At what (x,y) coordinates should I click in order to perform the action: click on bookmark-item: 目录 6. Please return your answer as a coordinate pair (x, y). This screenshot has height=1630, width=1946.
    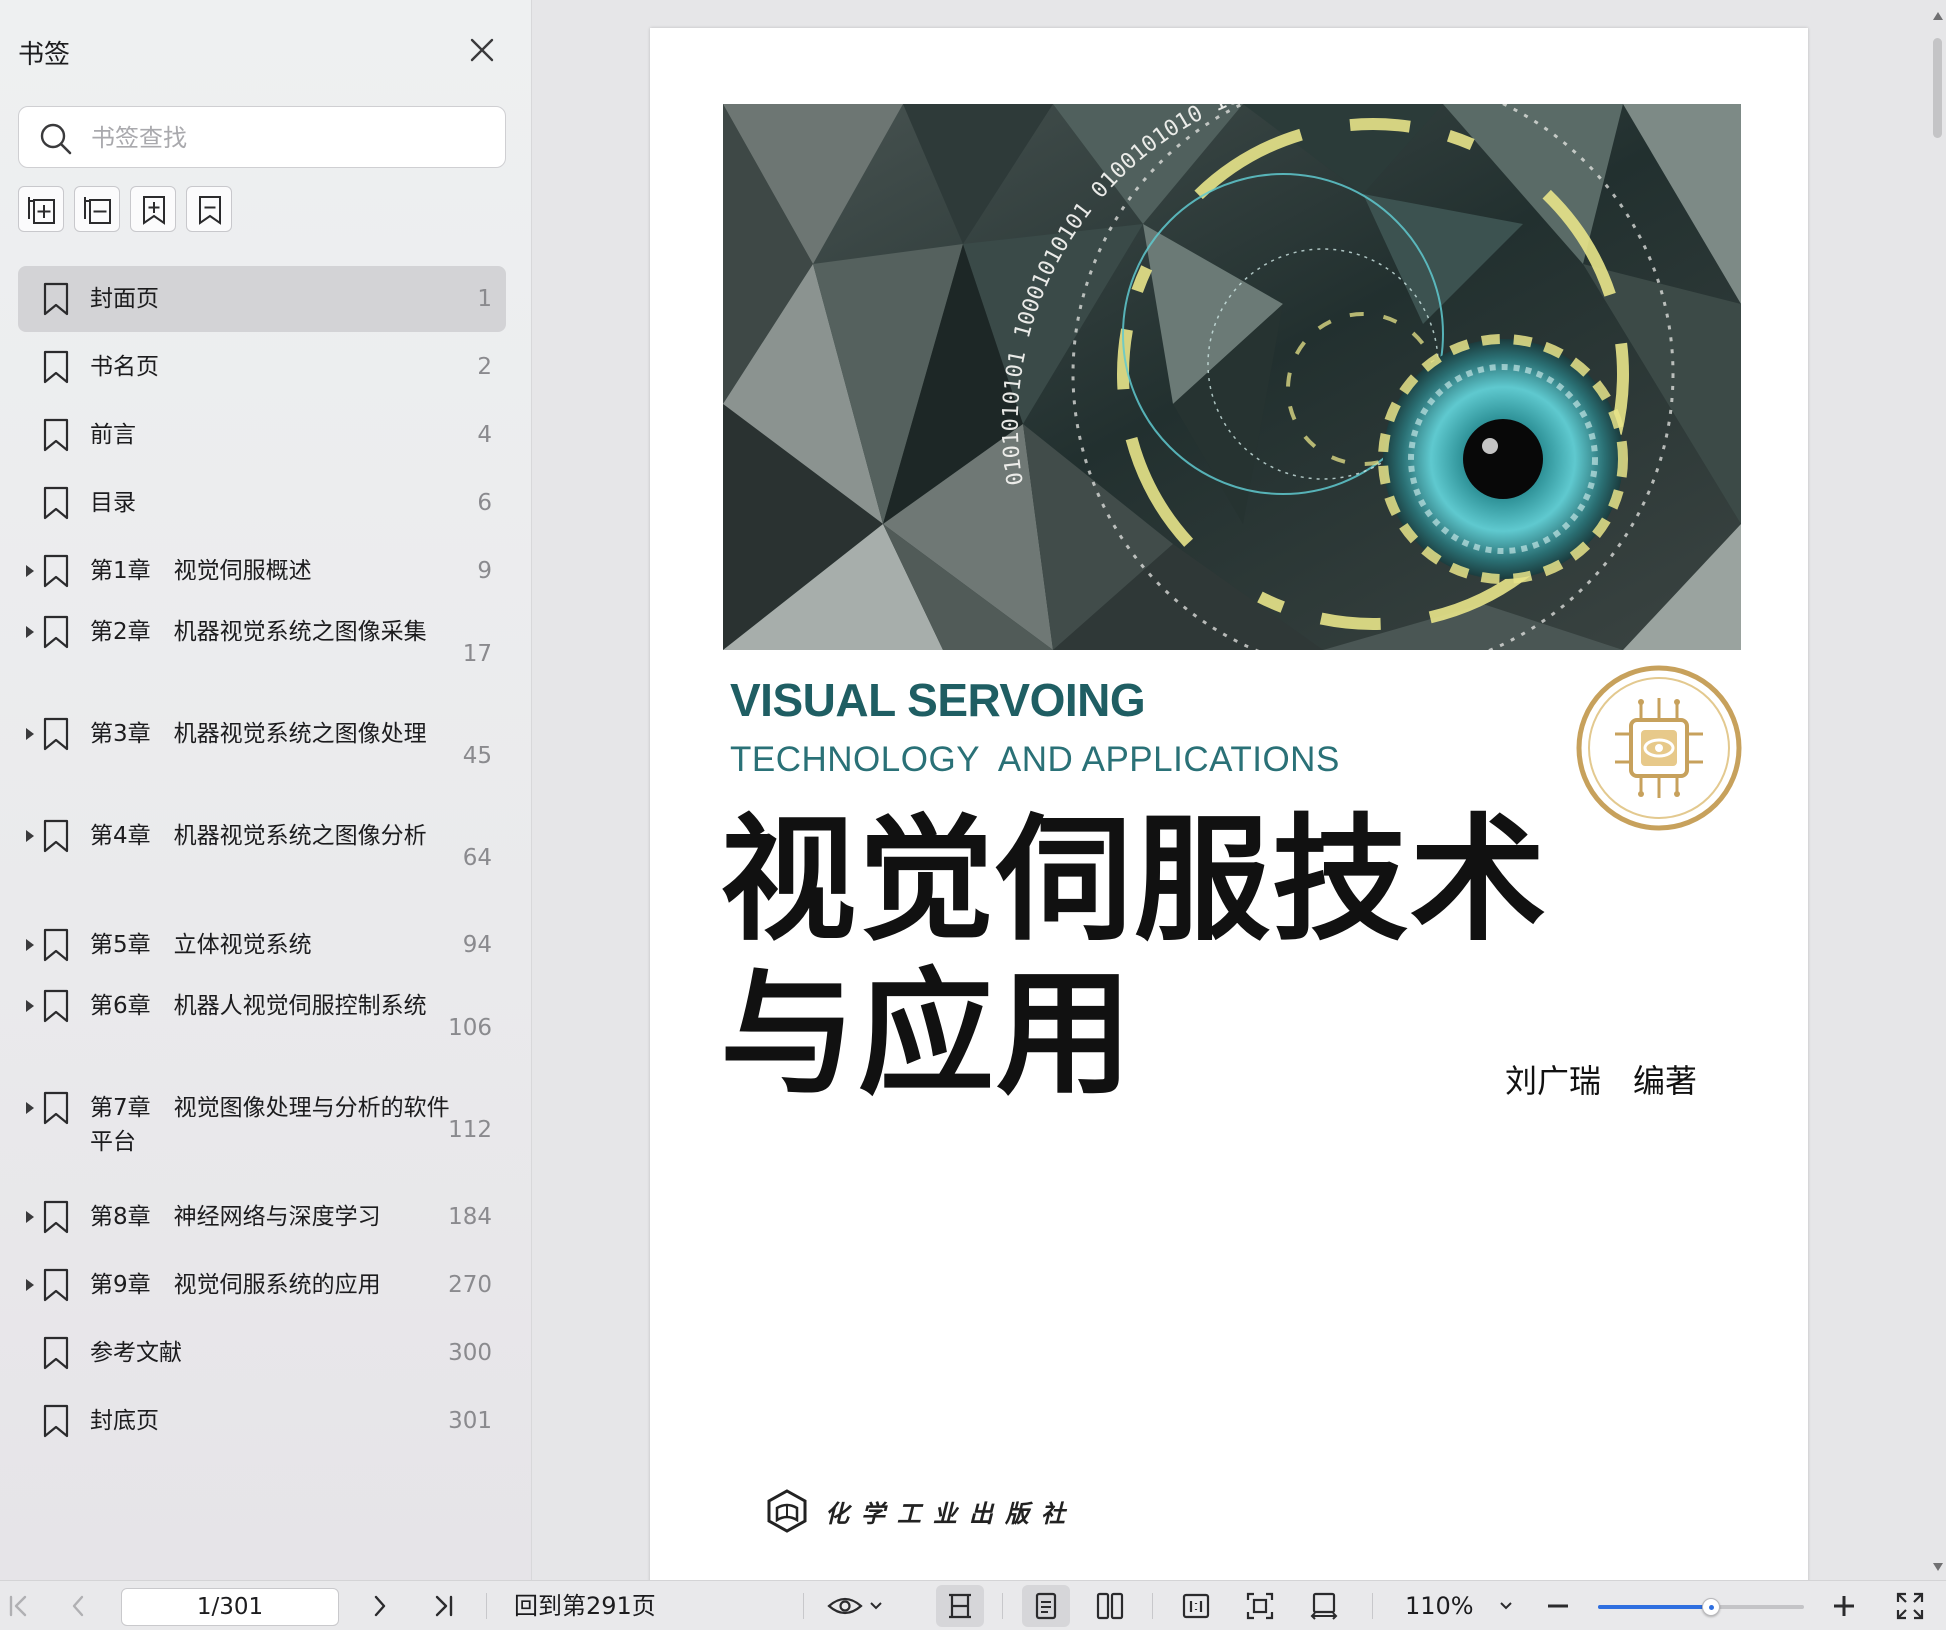
    Looking at the image, I should click on (262, 503).